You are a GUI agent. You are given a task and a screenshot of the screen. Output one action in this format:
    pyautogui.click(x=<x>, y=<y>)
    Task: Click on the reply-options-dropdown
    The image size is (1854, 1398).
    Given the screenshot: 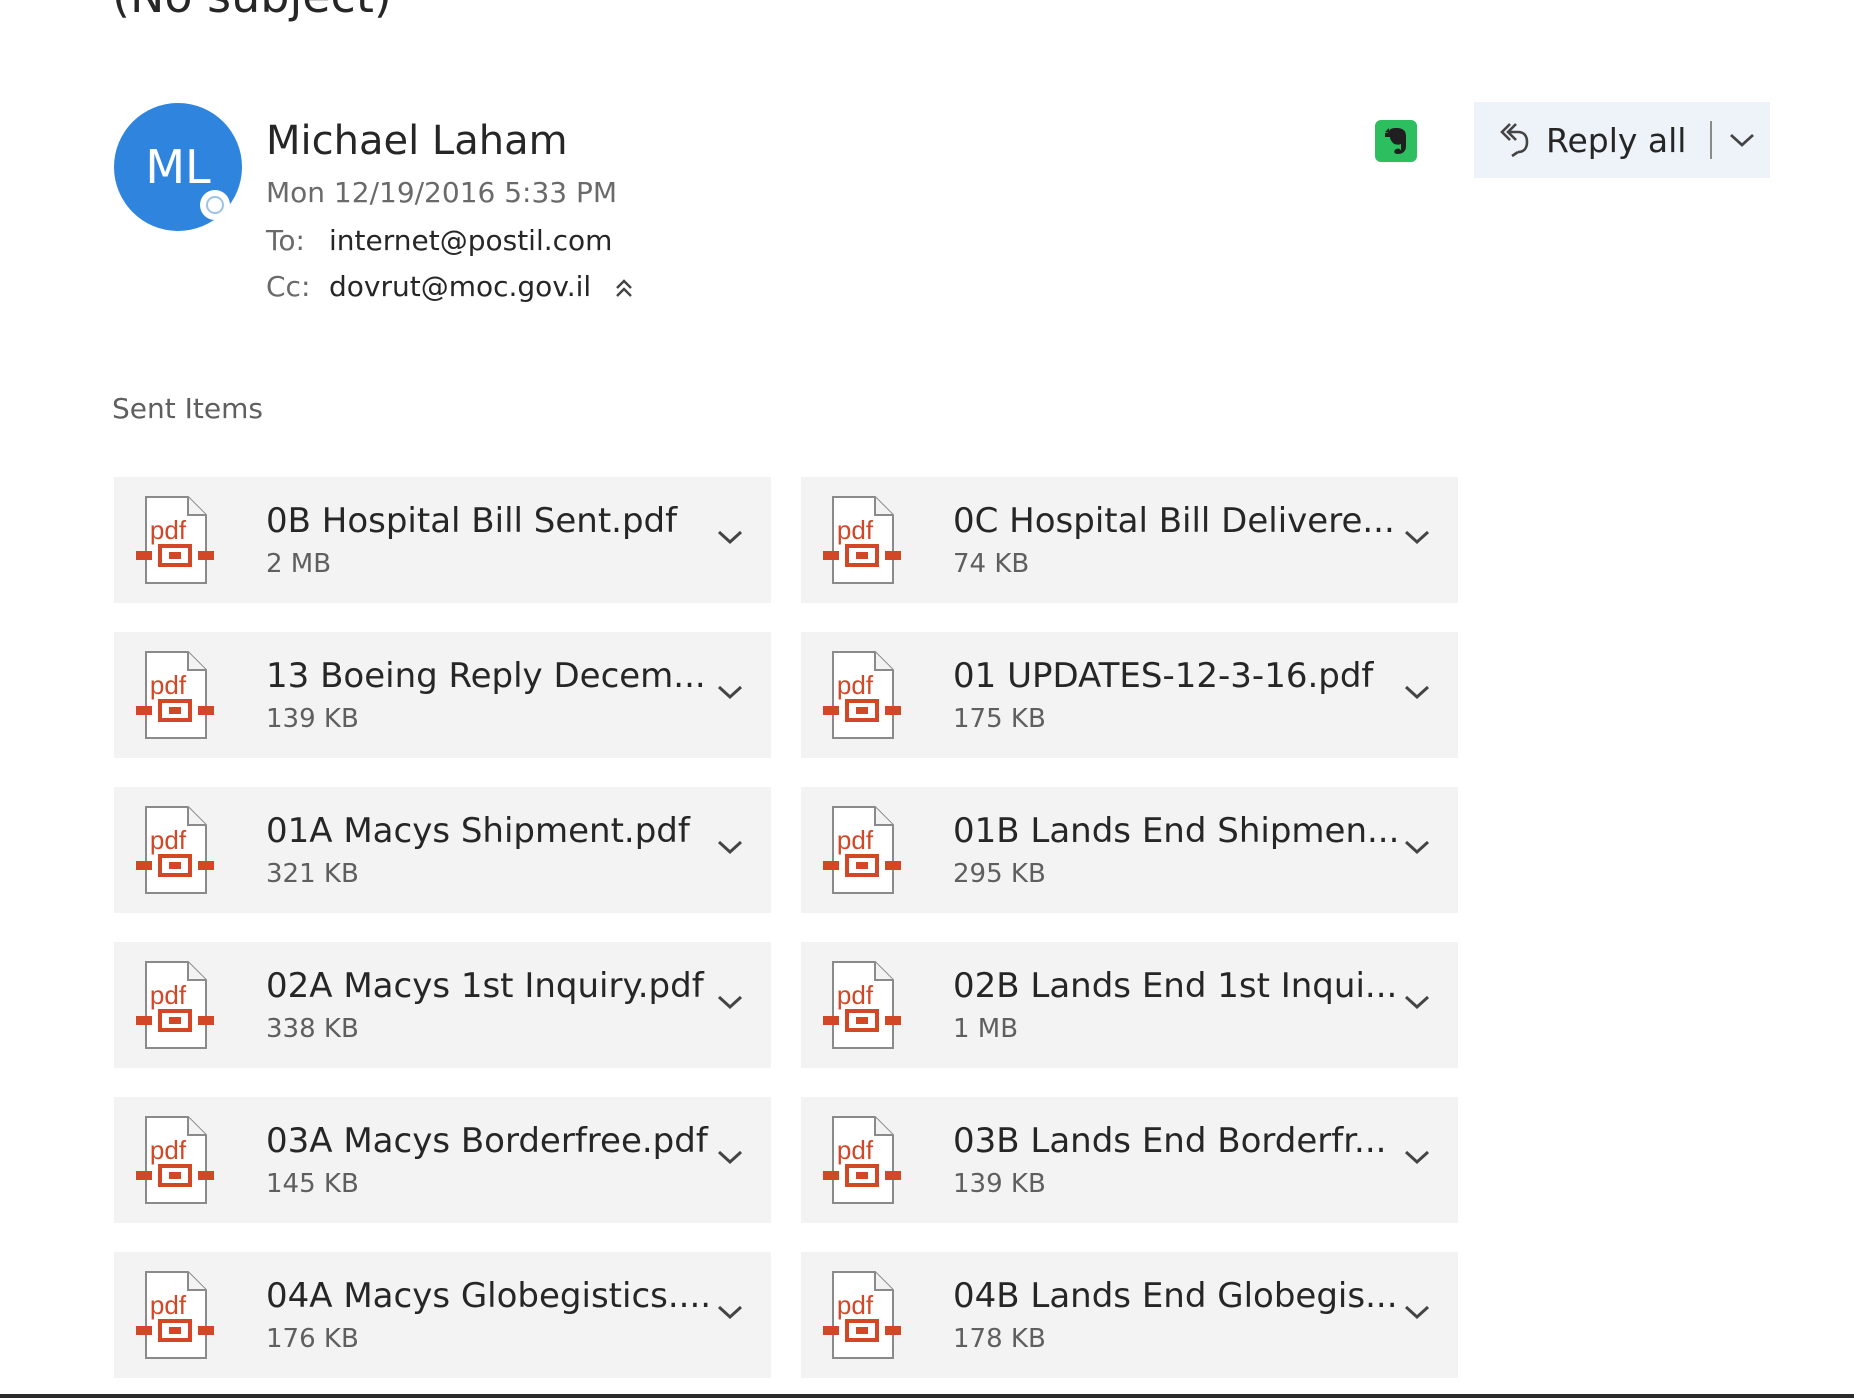 What is the action you would take?
    pyautogui.click(x=1742, y=140)
    